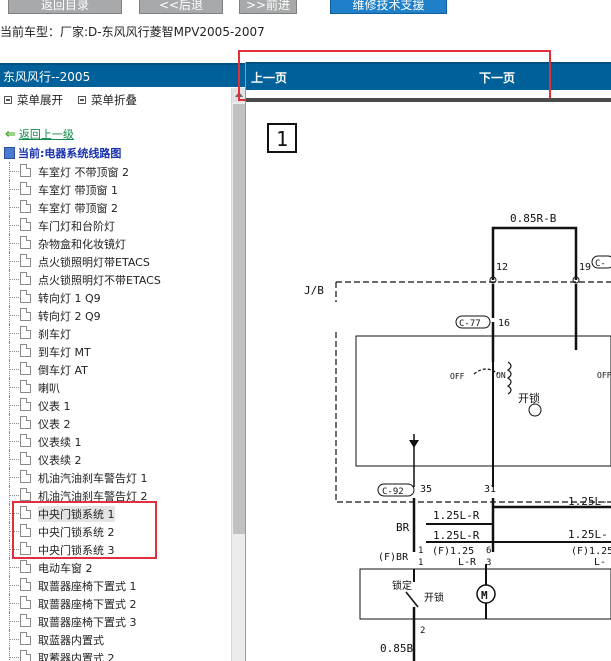 Image resolution: width=611 pixels, height=661 pixels. I want to click on back-to-catalog-button: 返回目录, so click(65, 7).